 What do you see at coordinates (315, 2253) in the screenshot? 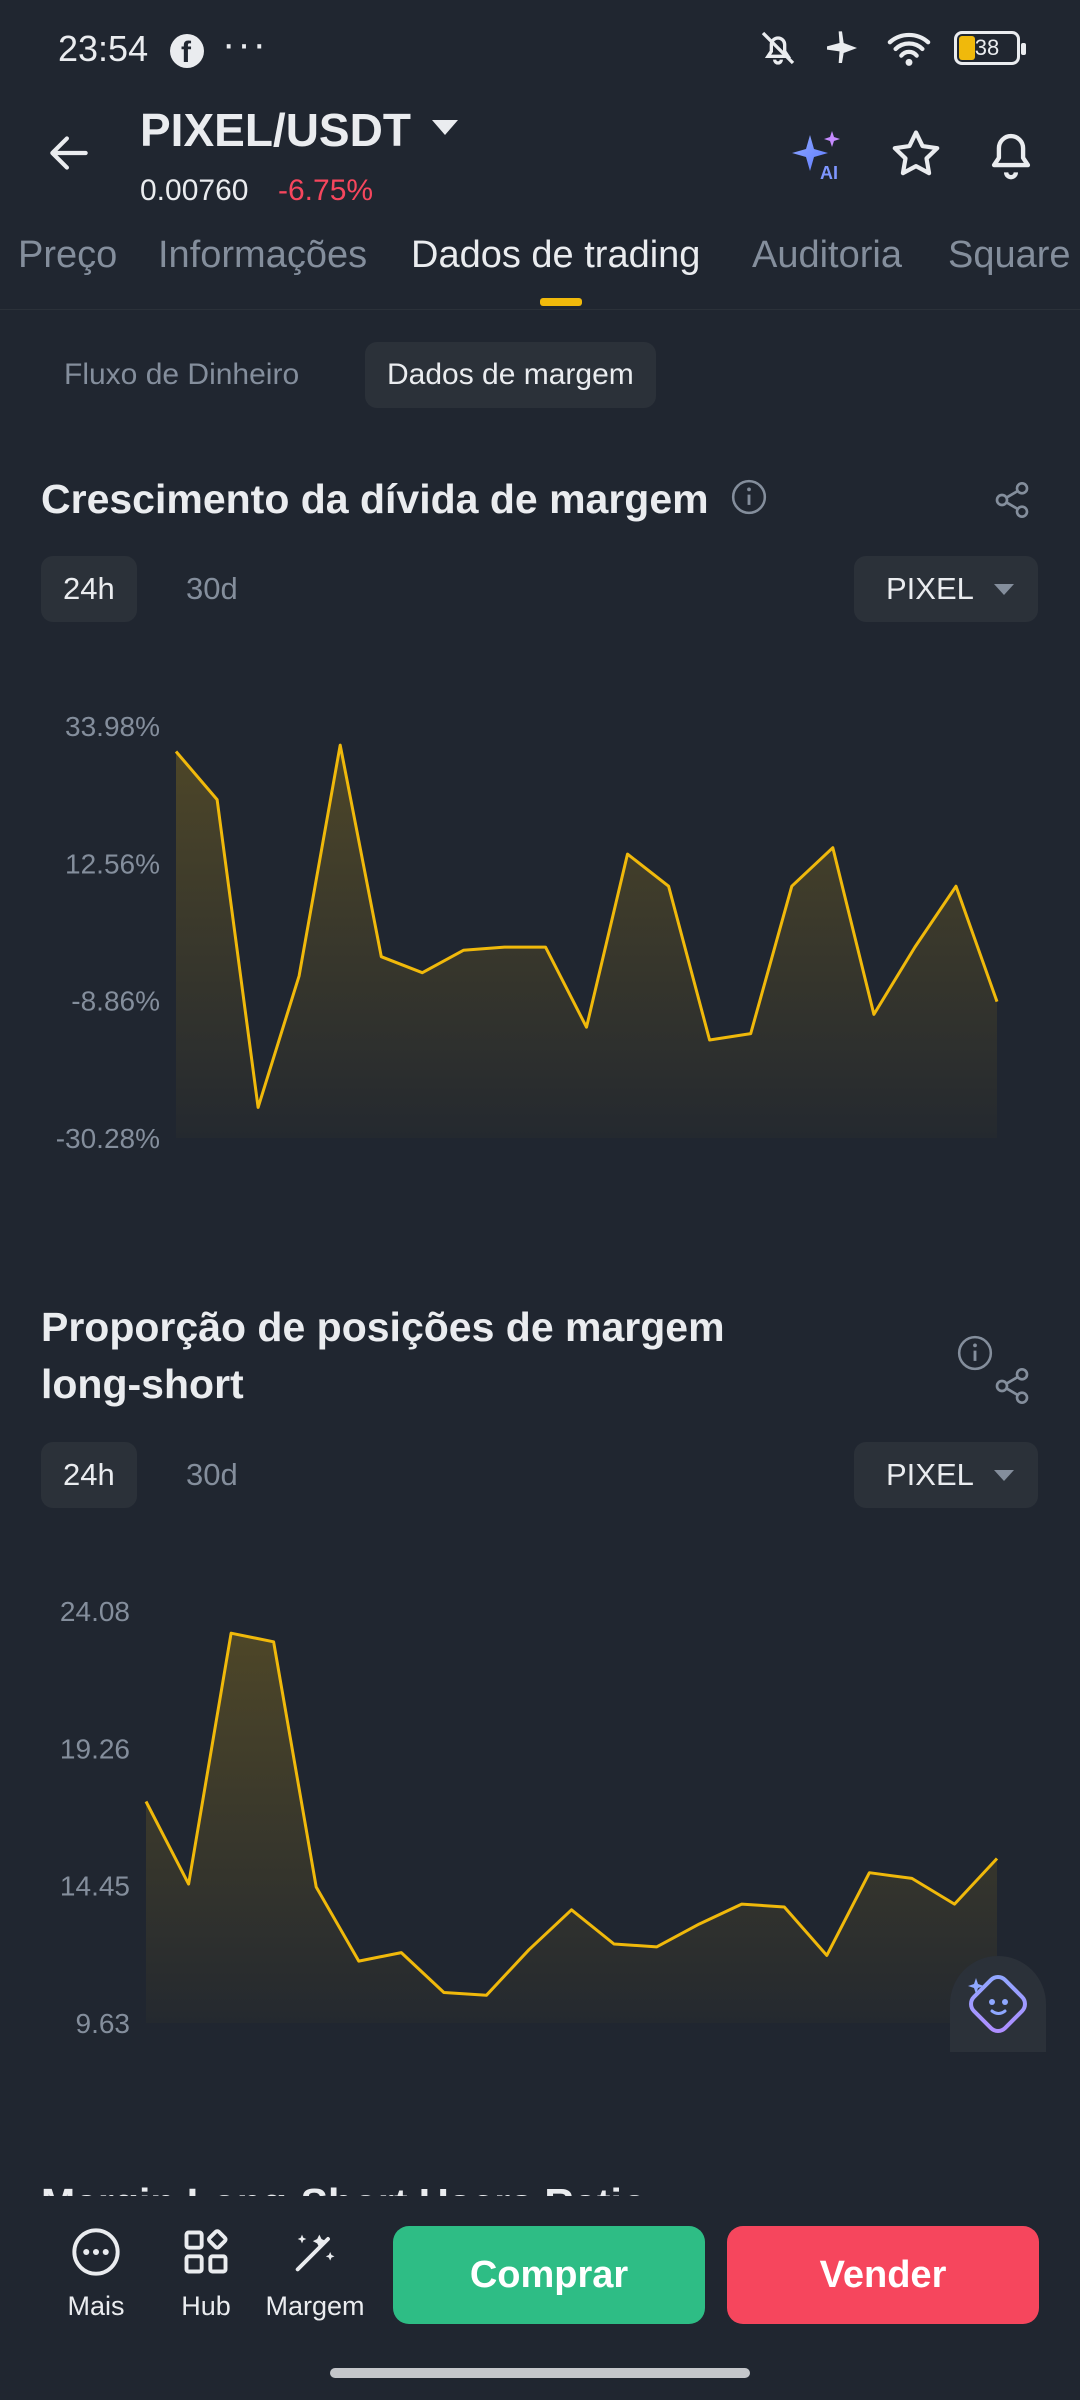
I see `margin-wand-icon` at bounding box center [315, 2253].